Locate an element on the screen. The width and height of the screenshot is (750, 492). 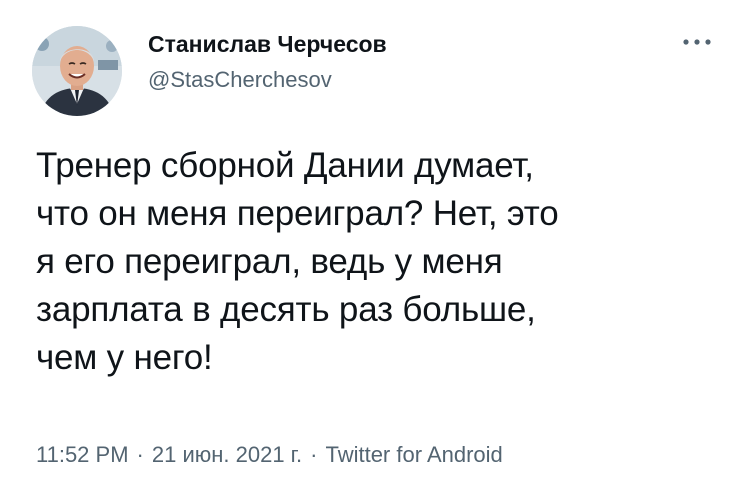
more-options-button is located at coordinates (697, 42).